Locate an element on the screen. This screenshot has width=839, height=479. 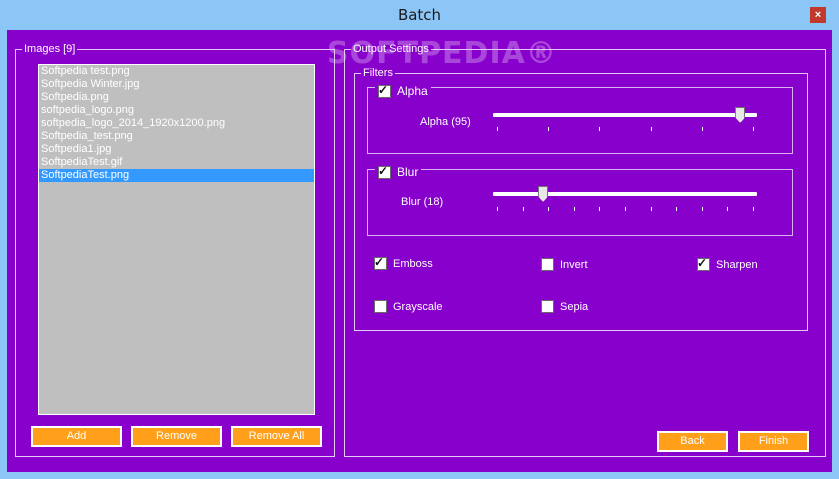
list-item: Softpedia.png is located at coordinates (176, 97).